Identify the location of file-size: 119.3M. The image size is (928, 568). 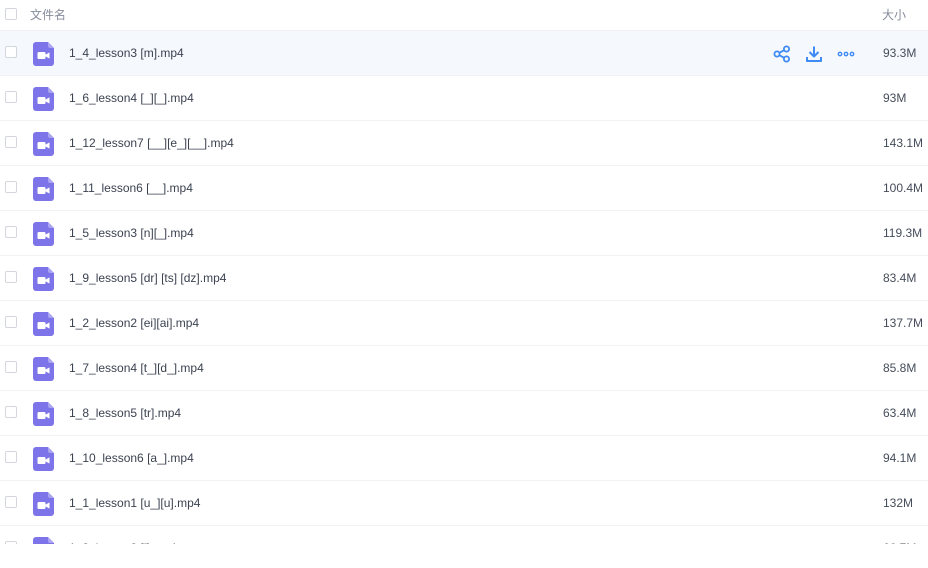
(903, 233).